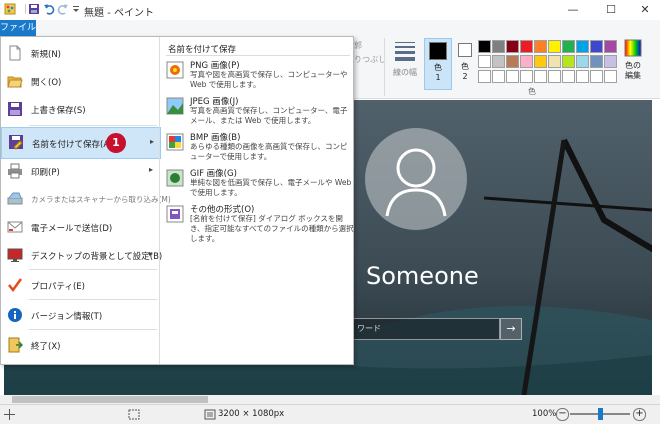 The image size is (660, 424). I want to click on zoom-slider-thumb, so click(600, 414).